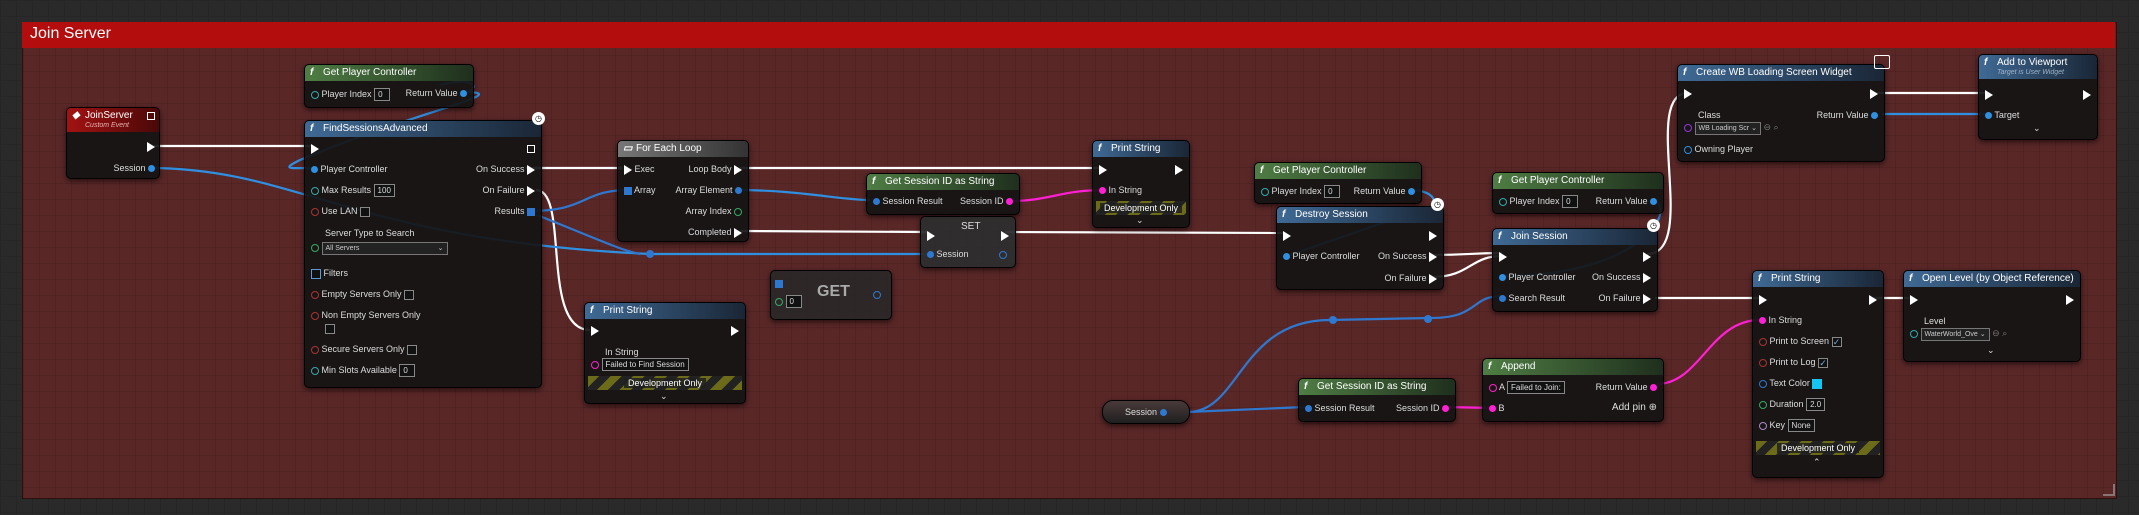 The width and height of the screenshot is (2139, 515). What do you see at coordinates (779, 301) in the screenshot?
I see `index-pin` at bounding box center [779, 301].